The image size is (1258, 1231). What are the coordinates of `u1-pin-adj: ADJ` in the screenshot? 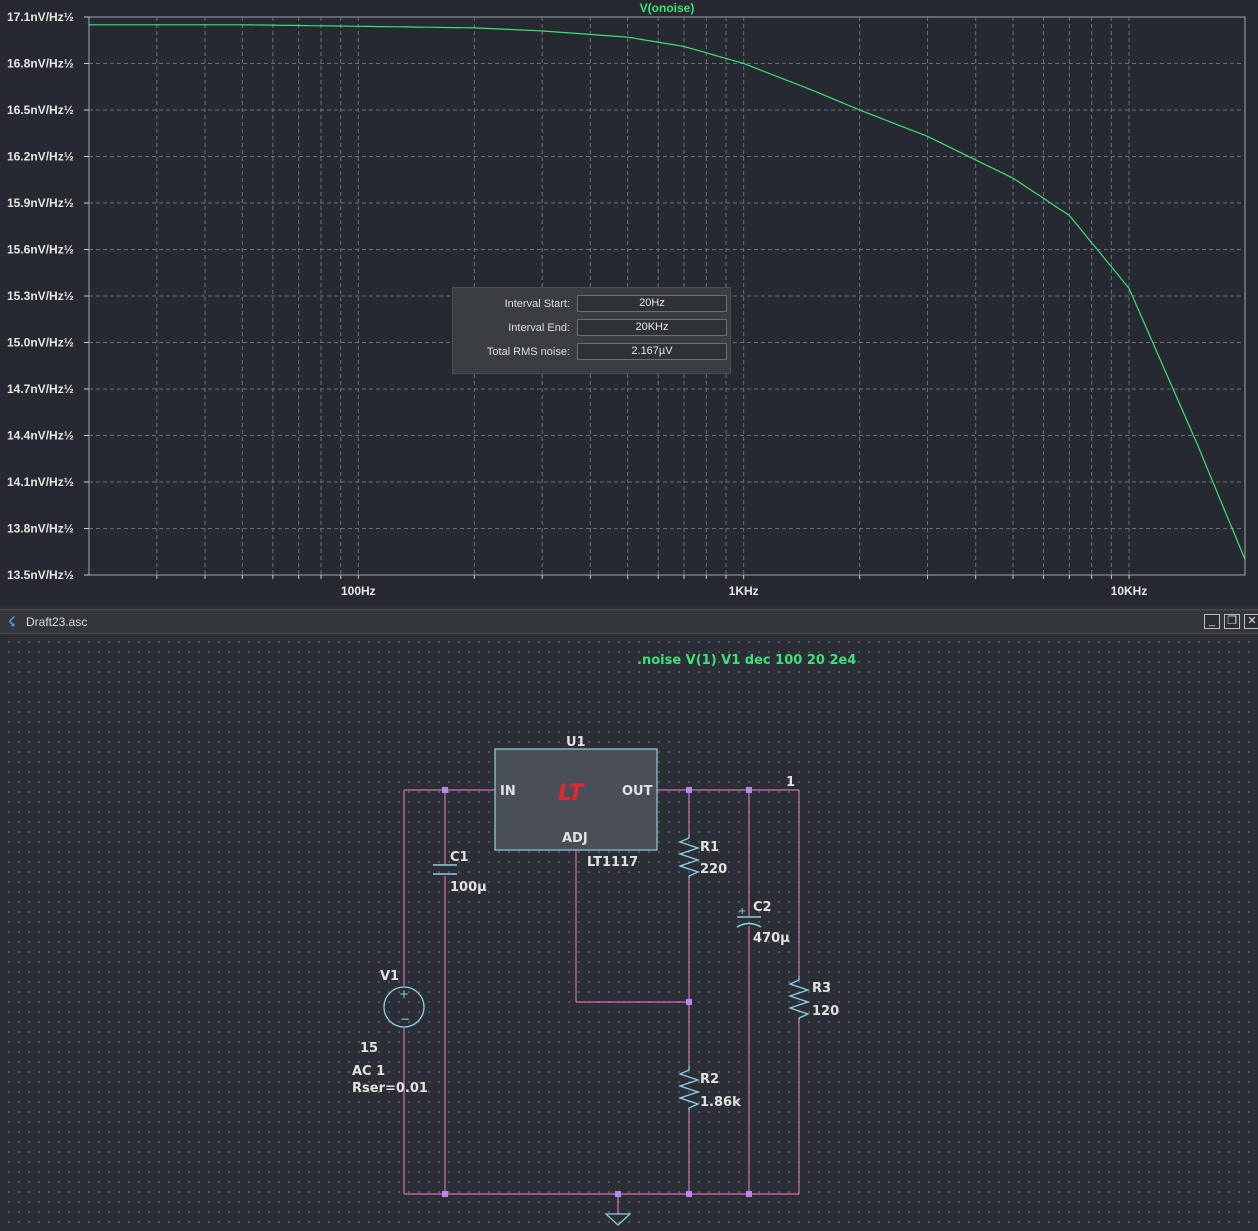 It's located at (575, 838).